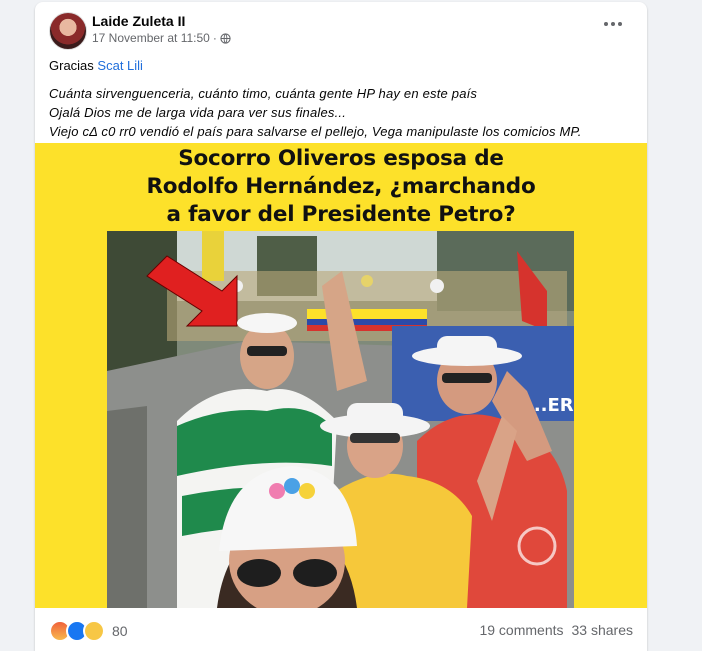 This screenshot has width=702, height=651. I want to click on post-header: Laide Zuleta II 17 November at 11:50 ·, so click(341, 27).